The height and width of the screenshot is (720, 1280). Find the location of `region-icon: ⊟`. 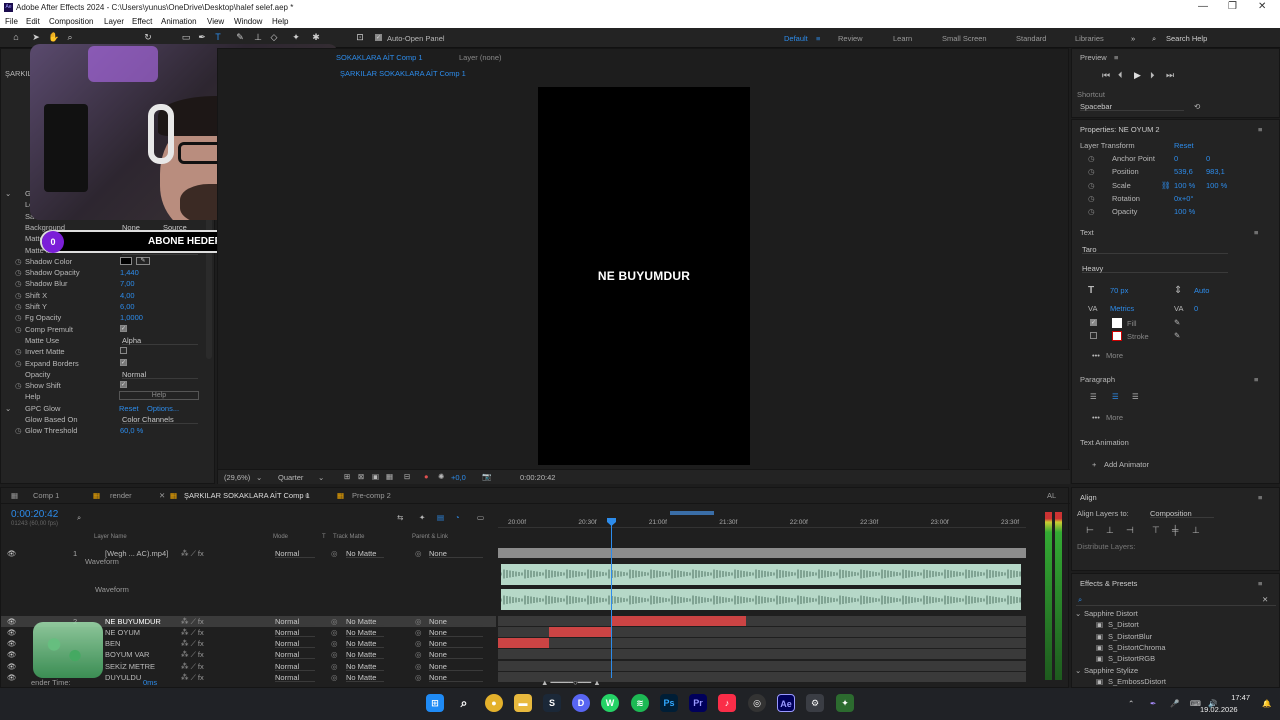

region-icon: ⊟ is located at coordinates (407, 476).